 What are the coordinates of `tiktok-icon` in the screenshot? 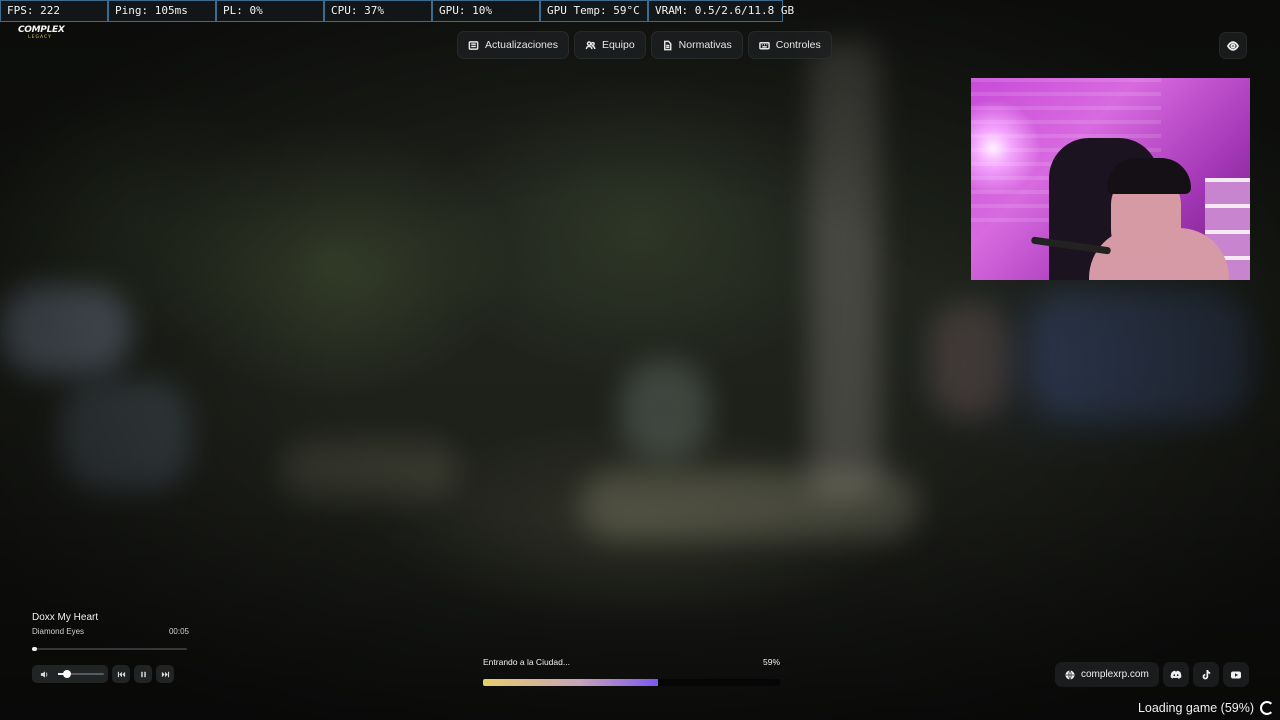 It's located at (1206, 674).